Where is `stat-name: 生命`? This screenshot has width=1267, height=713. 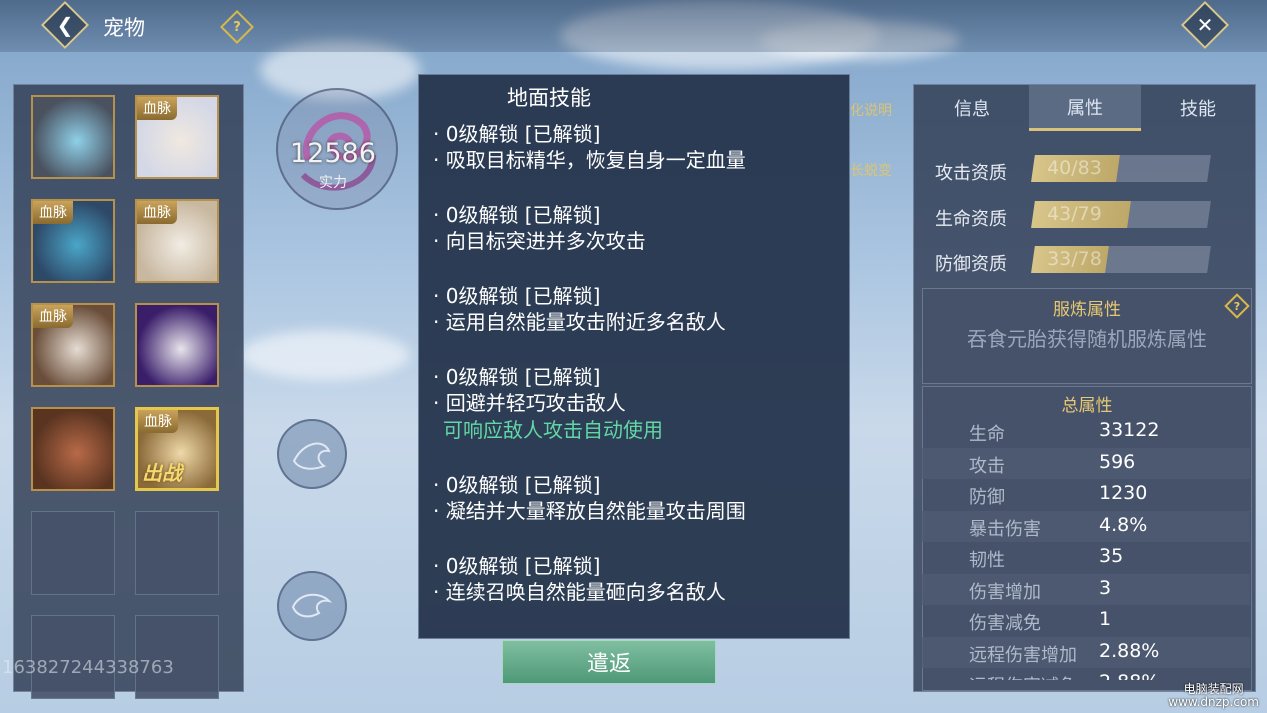
stat-name: 生命 is located at coordinates (987, 434).